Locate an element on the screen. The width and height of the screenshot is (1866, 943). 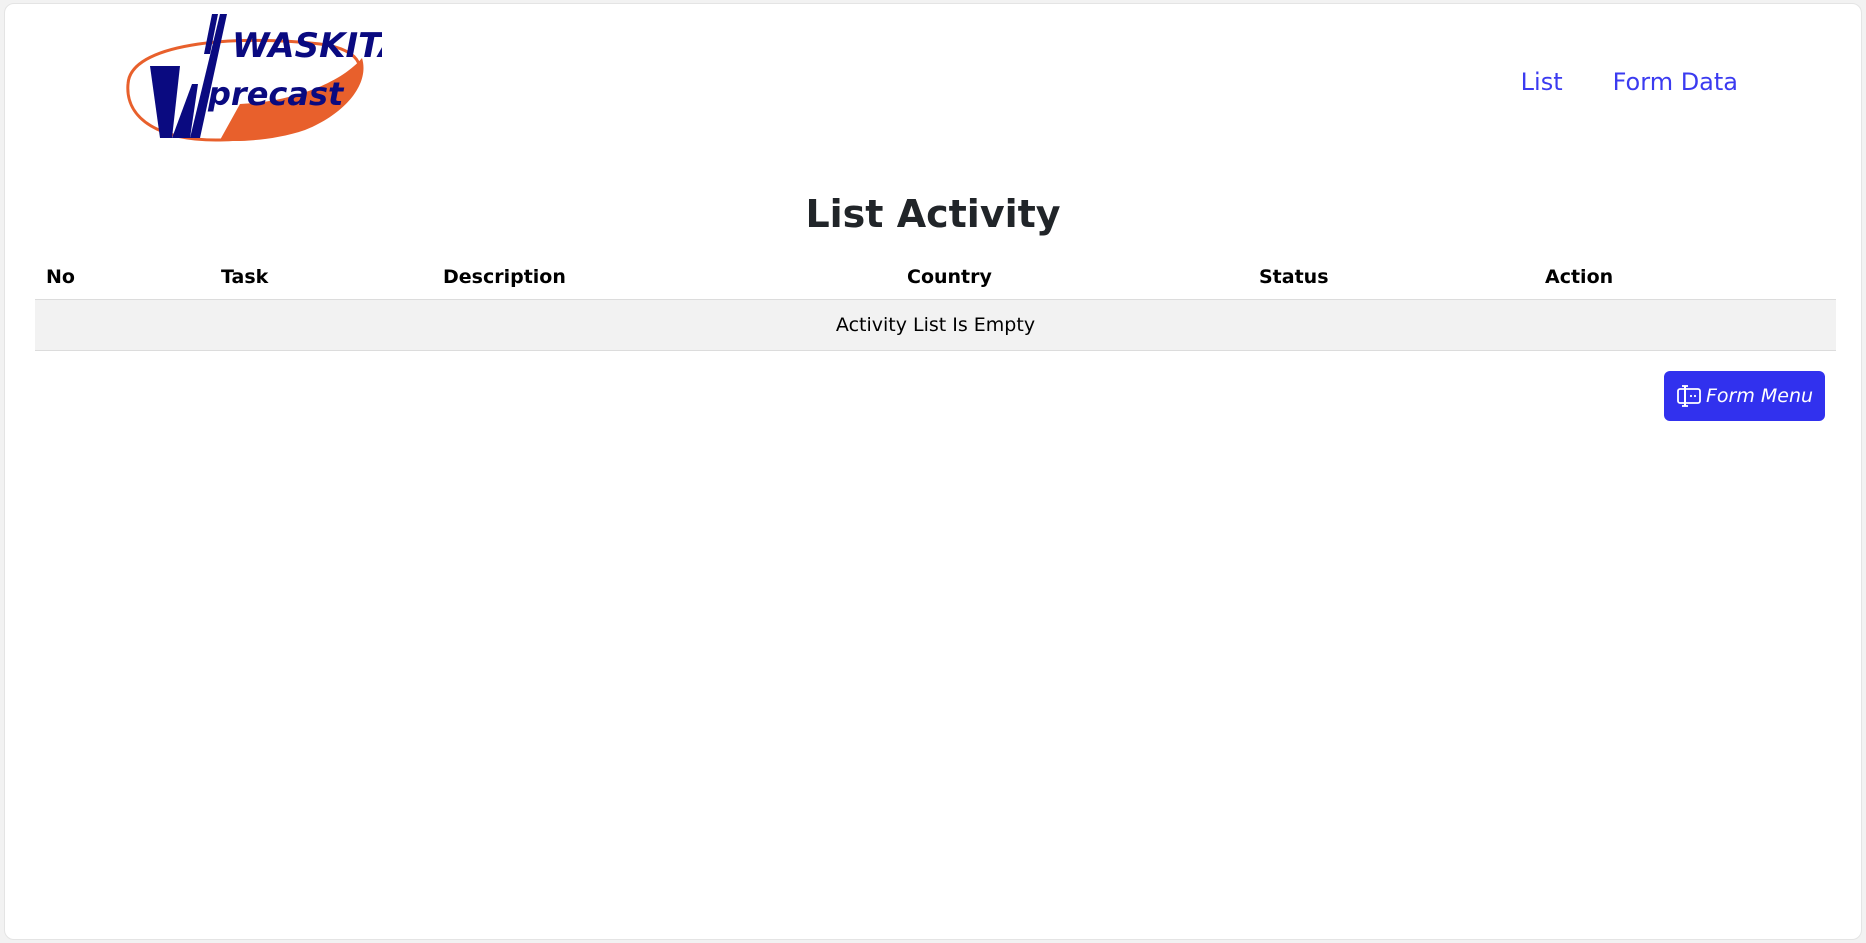
table-body: Activity List Is Empty is located at coordinates (935, 325).